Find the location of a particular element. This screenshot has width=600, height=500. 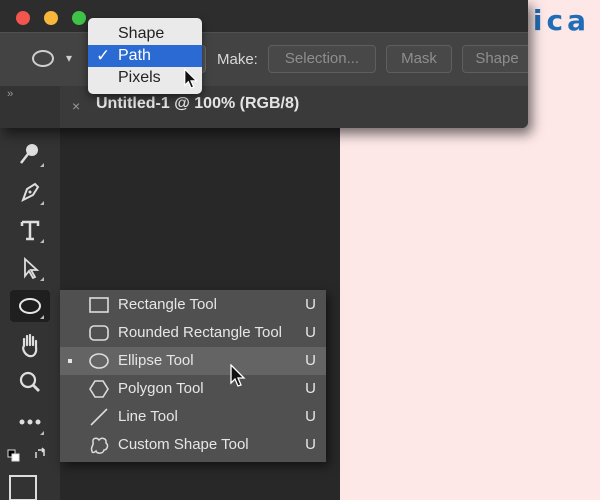

make-shape-button: Shape is located at coordinates (495, 59).